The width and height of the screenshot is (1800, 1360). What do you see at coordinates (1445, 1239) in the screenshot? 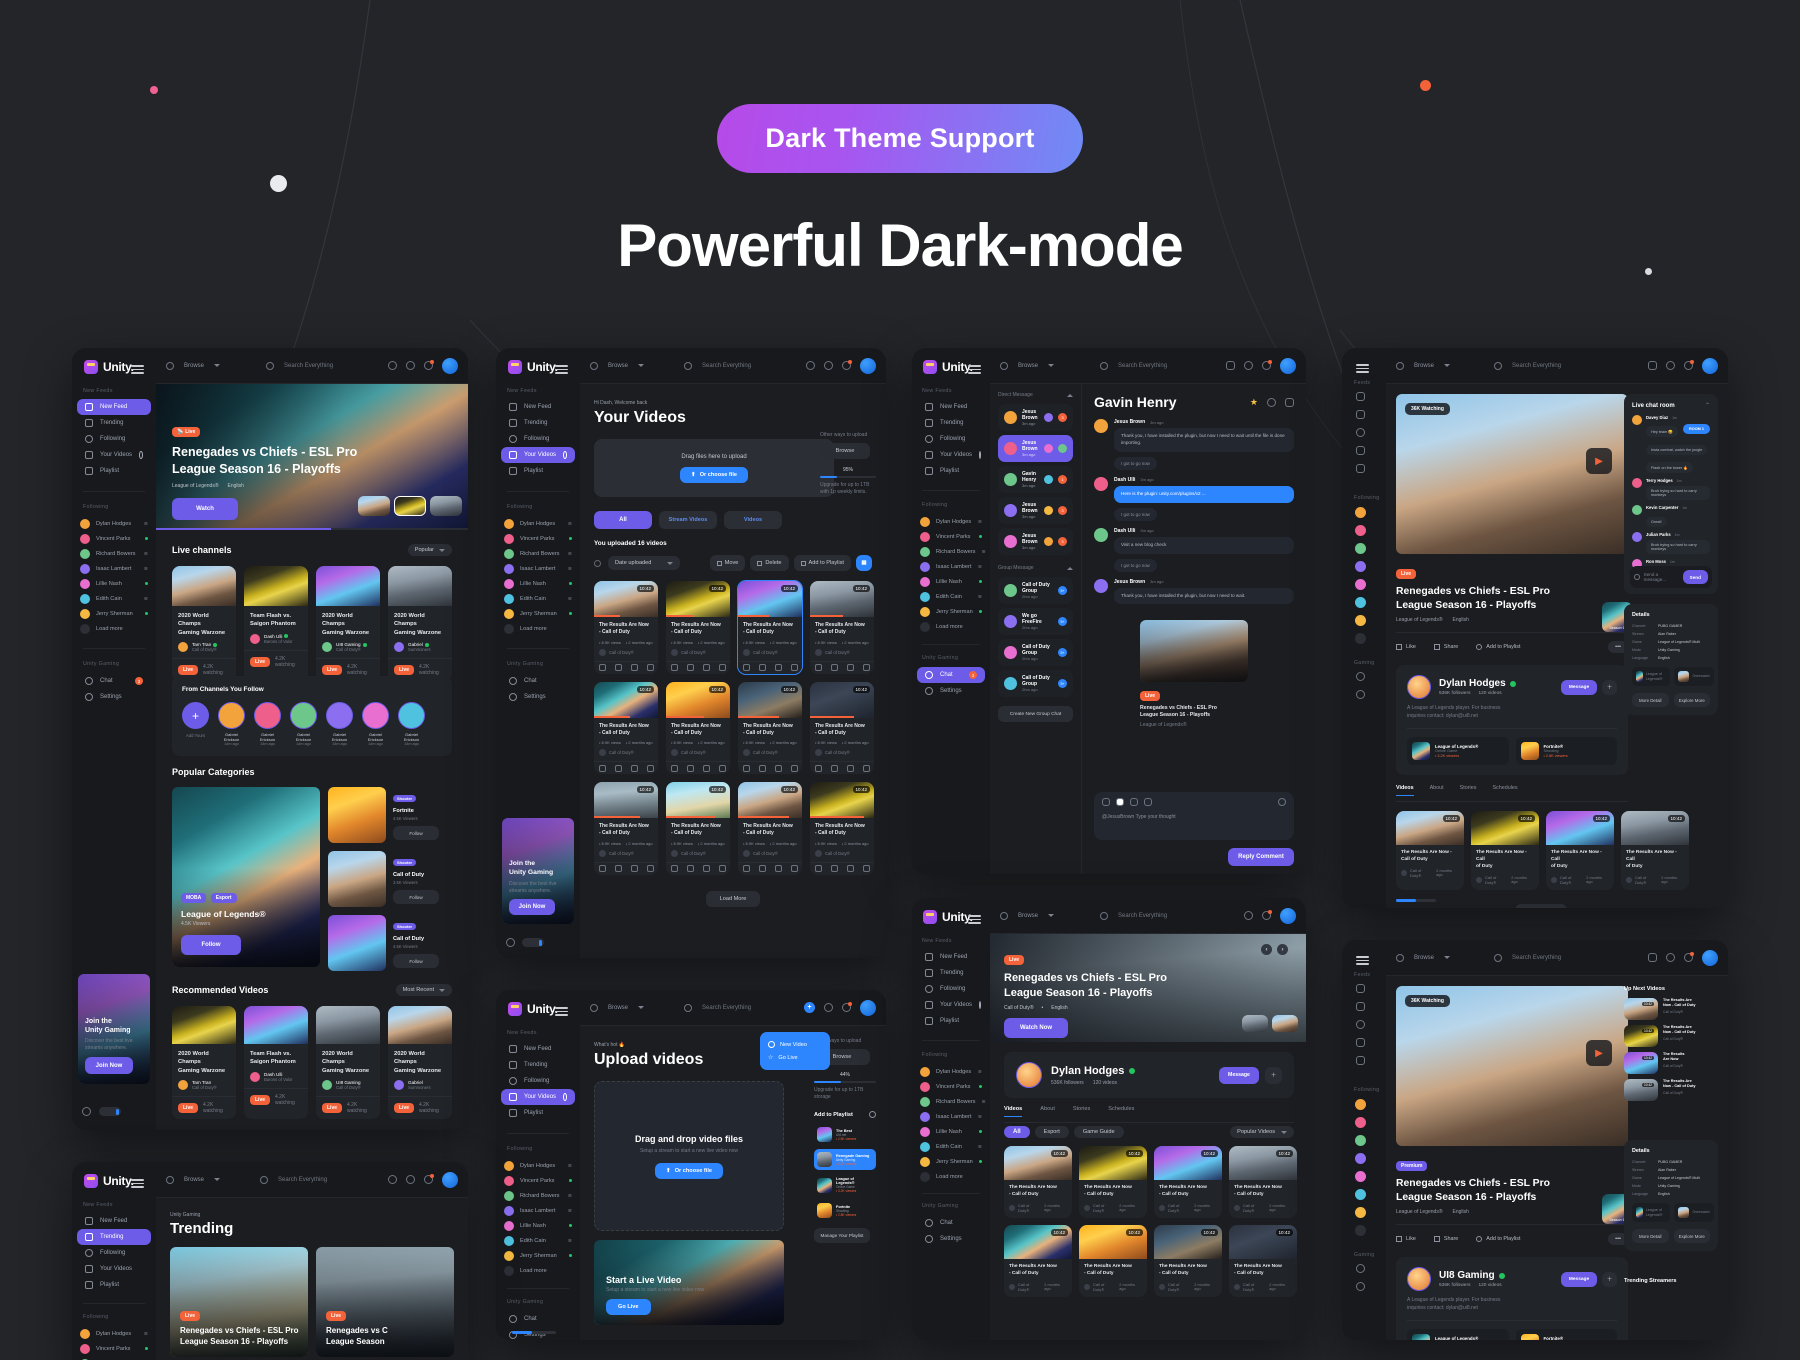
I see `share-button: Share` at bounding box center [1445, 1239].